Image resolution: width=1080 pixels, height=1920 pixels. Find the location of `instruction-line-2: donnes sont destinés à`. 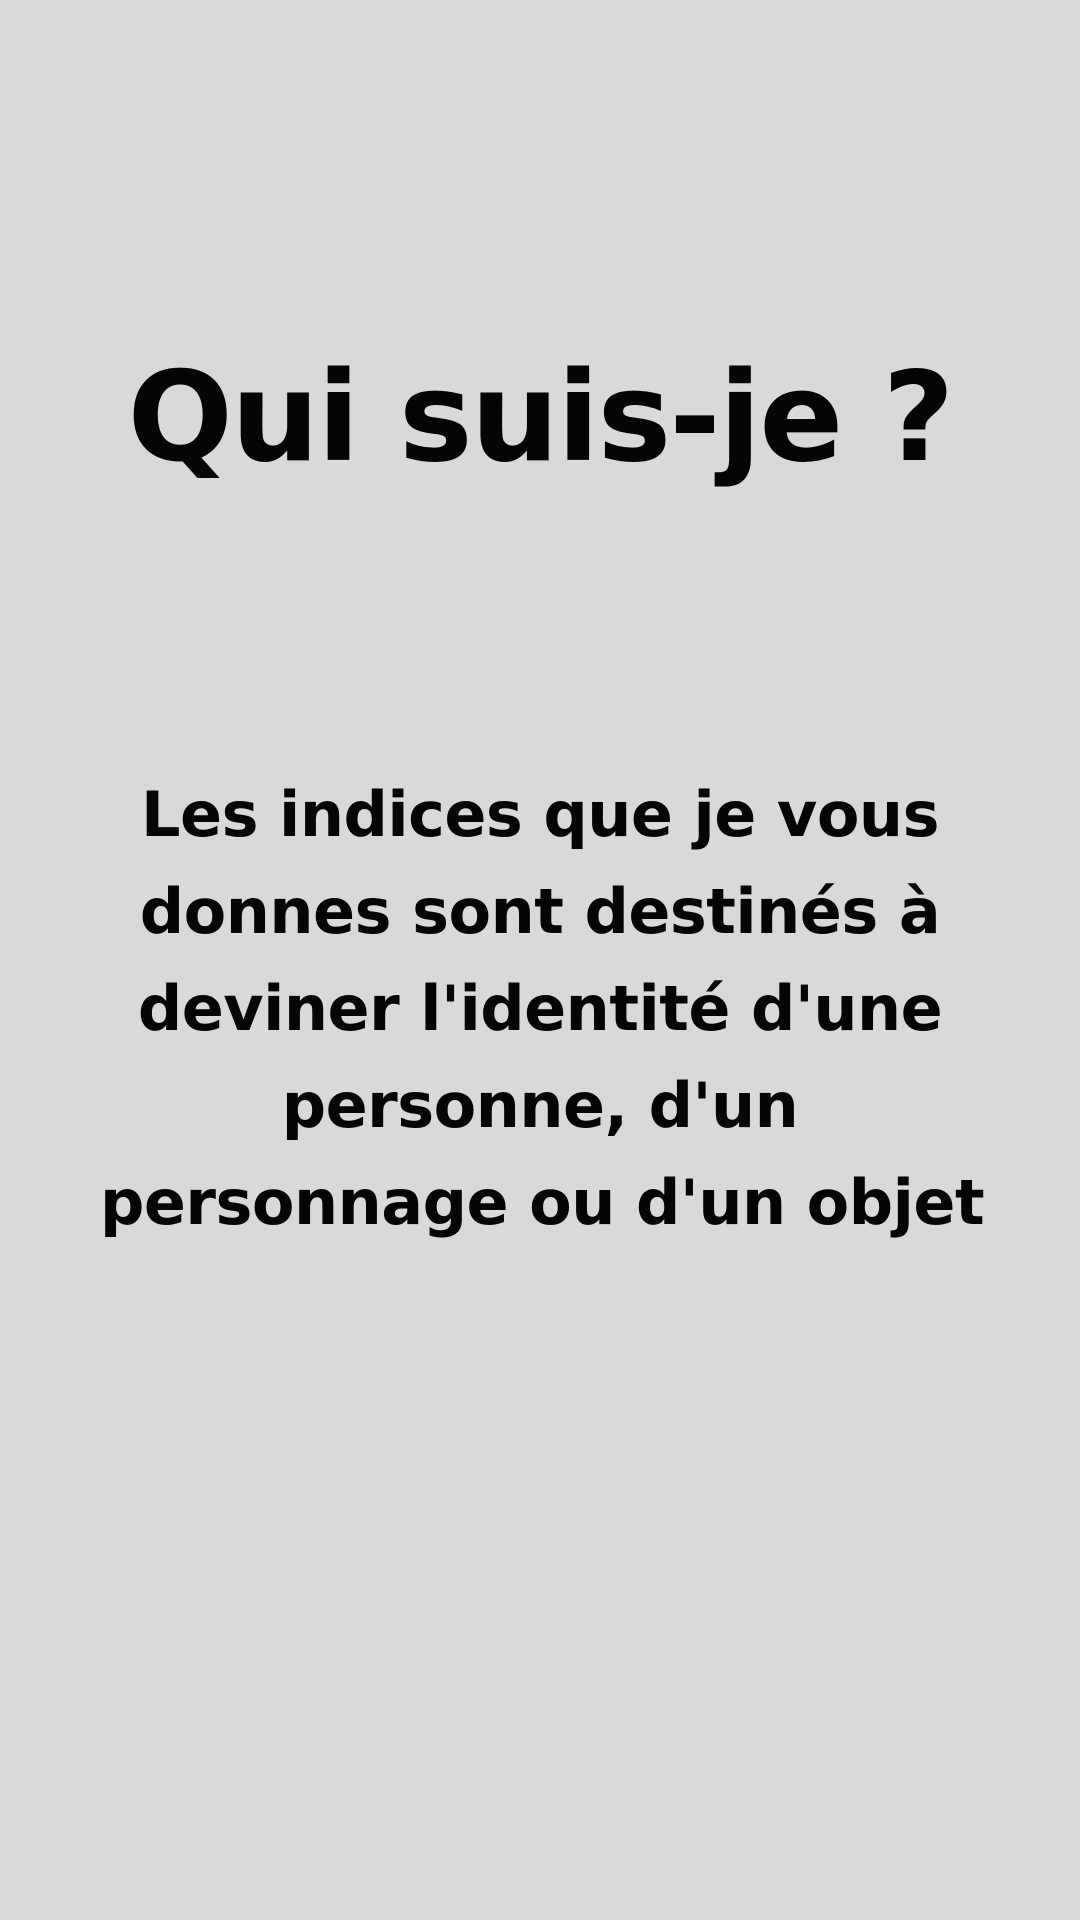

instruction-line-2: donnes sont destinés à is located at coordinates (540, 911).